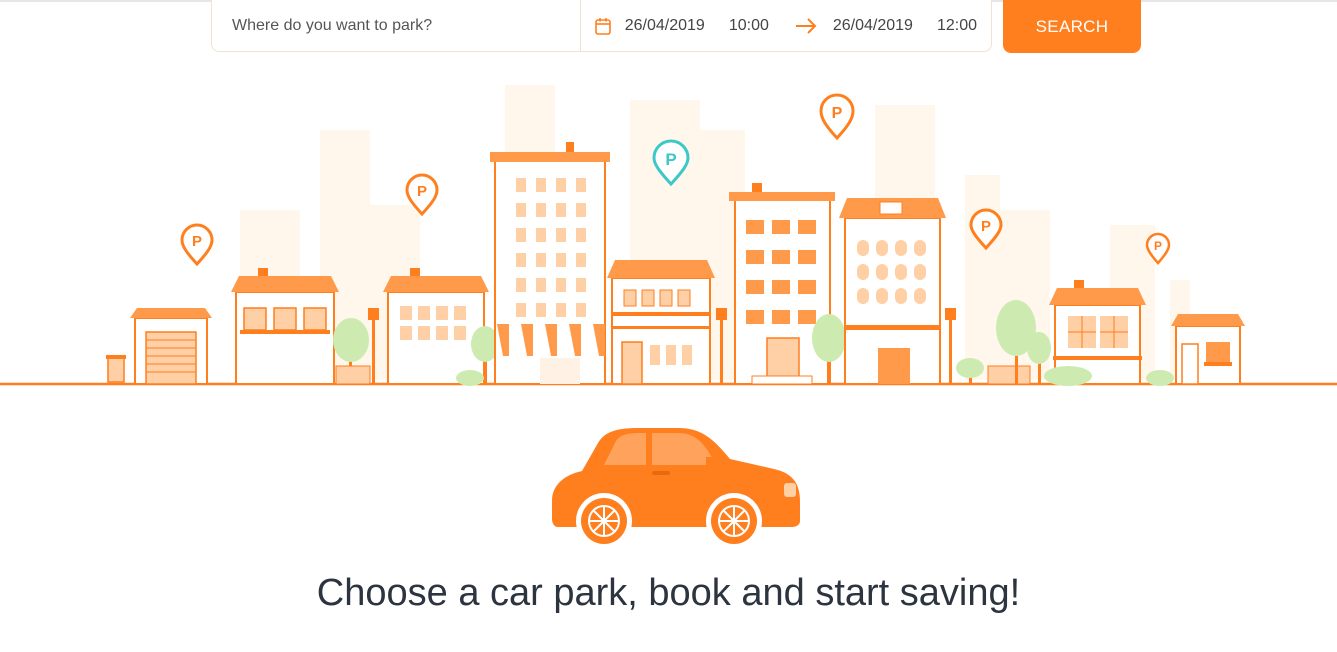  I want to click on arrow-right-icon, so click(806, 25).